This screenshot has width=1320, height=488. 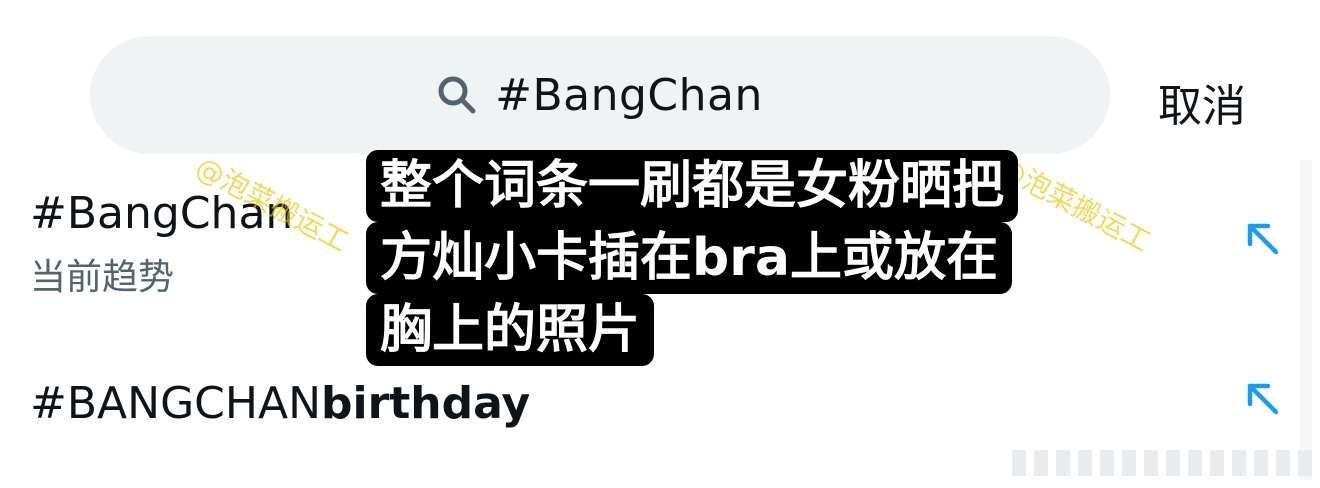 What do you see at coordinates (1202, 102) in the screenshot?
I see `cancel-button: 取消` at bounding box center [1202, 102].